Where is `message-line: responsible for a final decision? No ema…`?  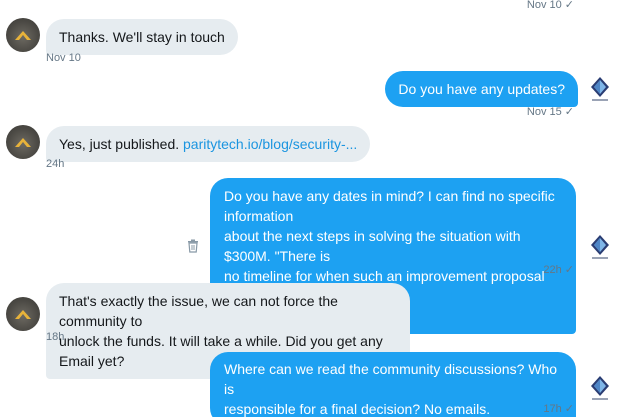 message-line: responsible for a final decision? No ema… is located at coordinates (357, 409).